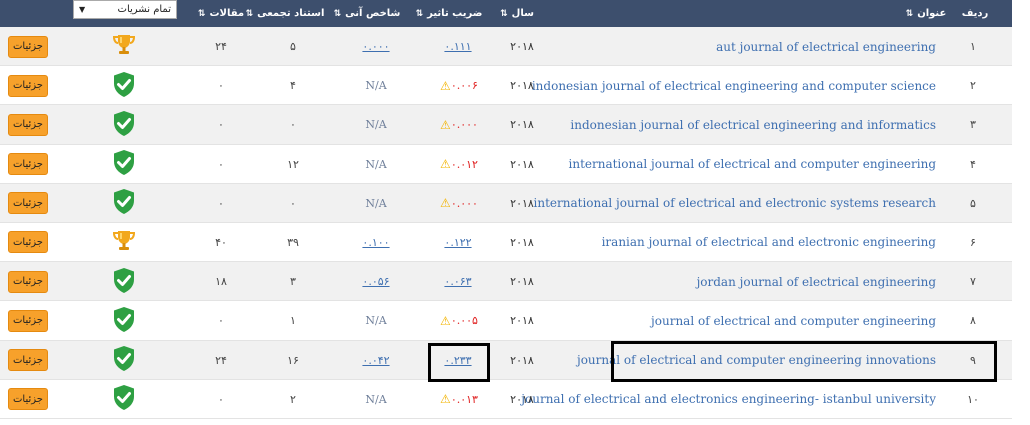  I want to click on impact-factor-cell: ⚠ ۰.۰۰۰, so click(458, 124).